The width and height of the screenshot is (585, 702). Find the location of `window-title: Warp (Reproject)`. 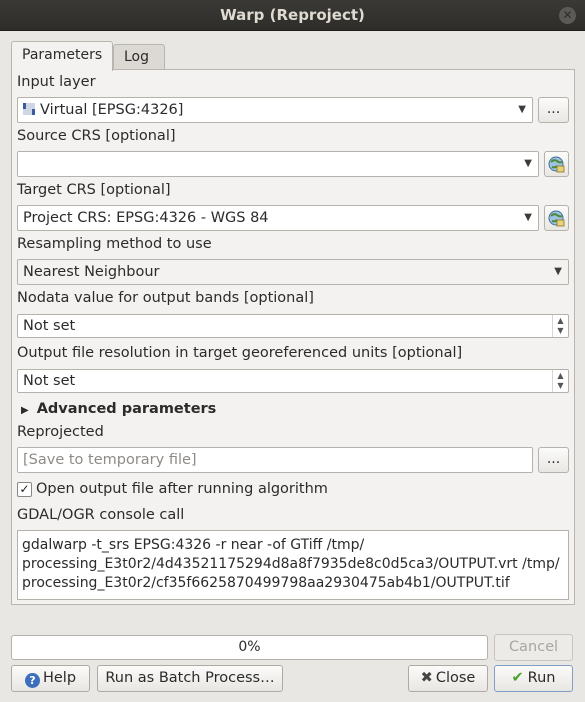

window-title: Warp (Reproject) is located at coordinates (292, 15).